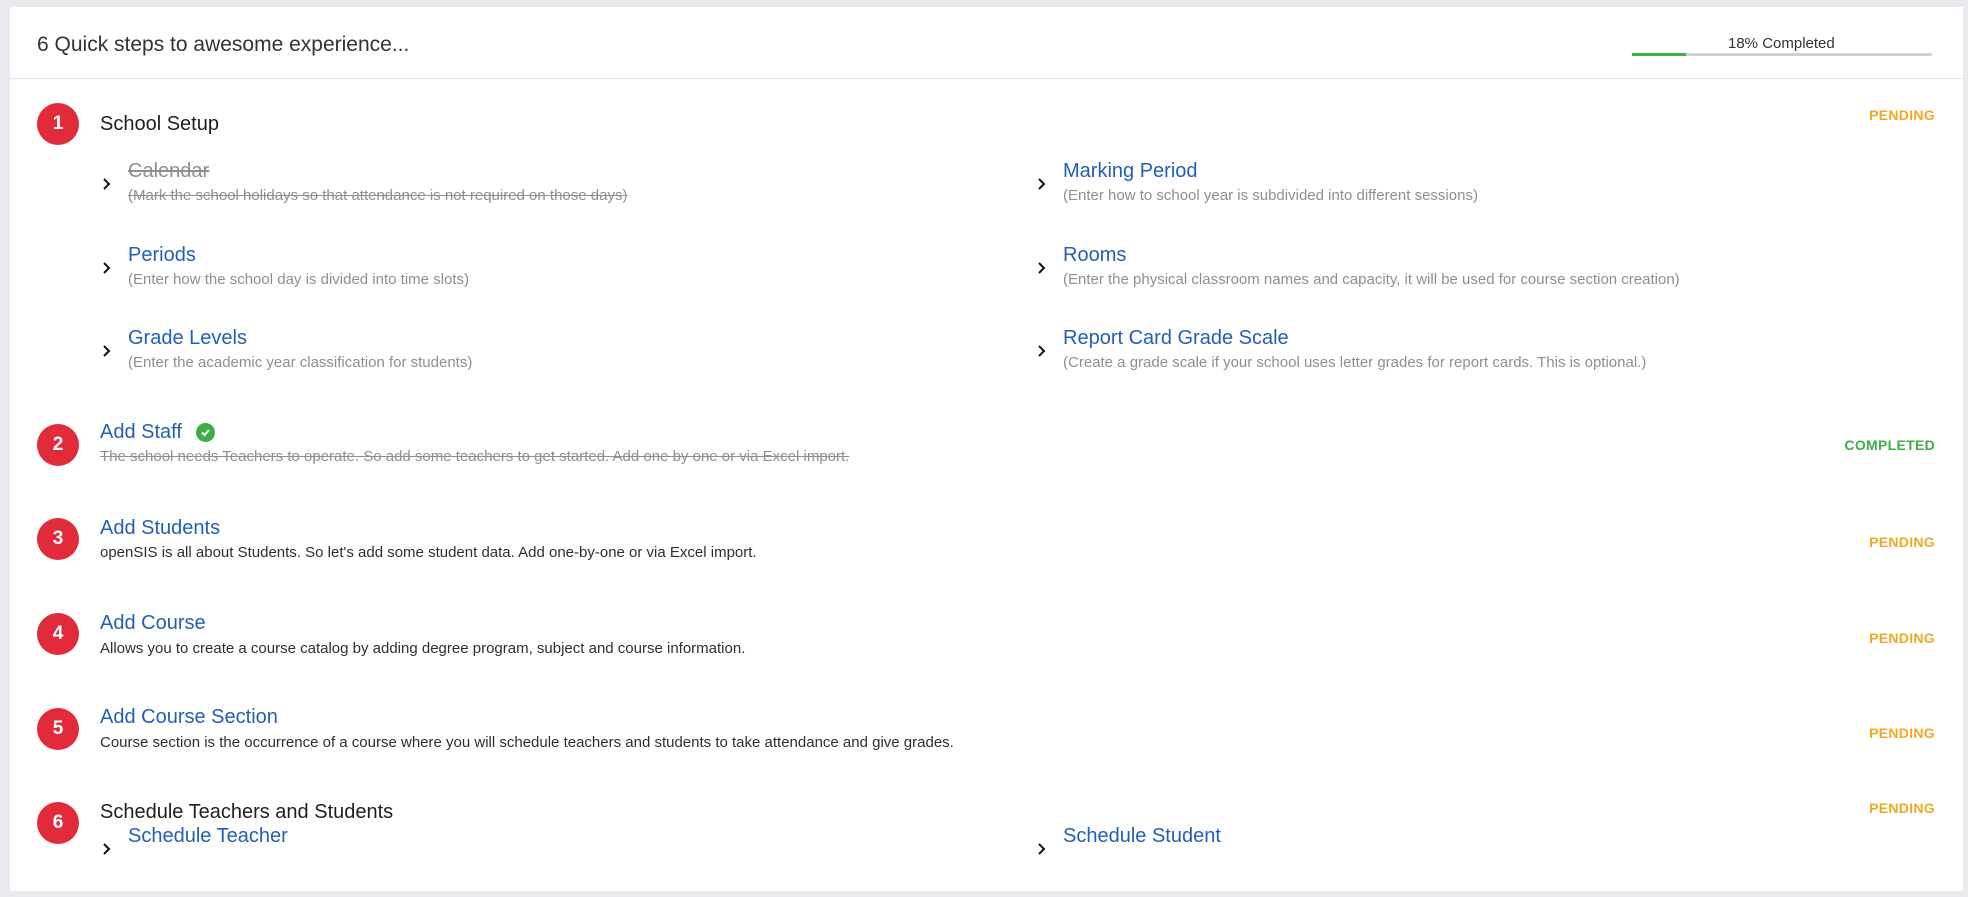  What do you see at coordinates (1889, 445) in the screenshot?
I see `status-badge: COMPLETED` at bounding box center [1889, 445].